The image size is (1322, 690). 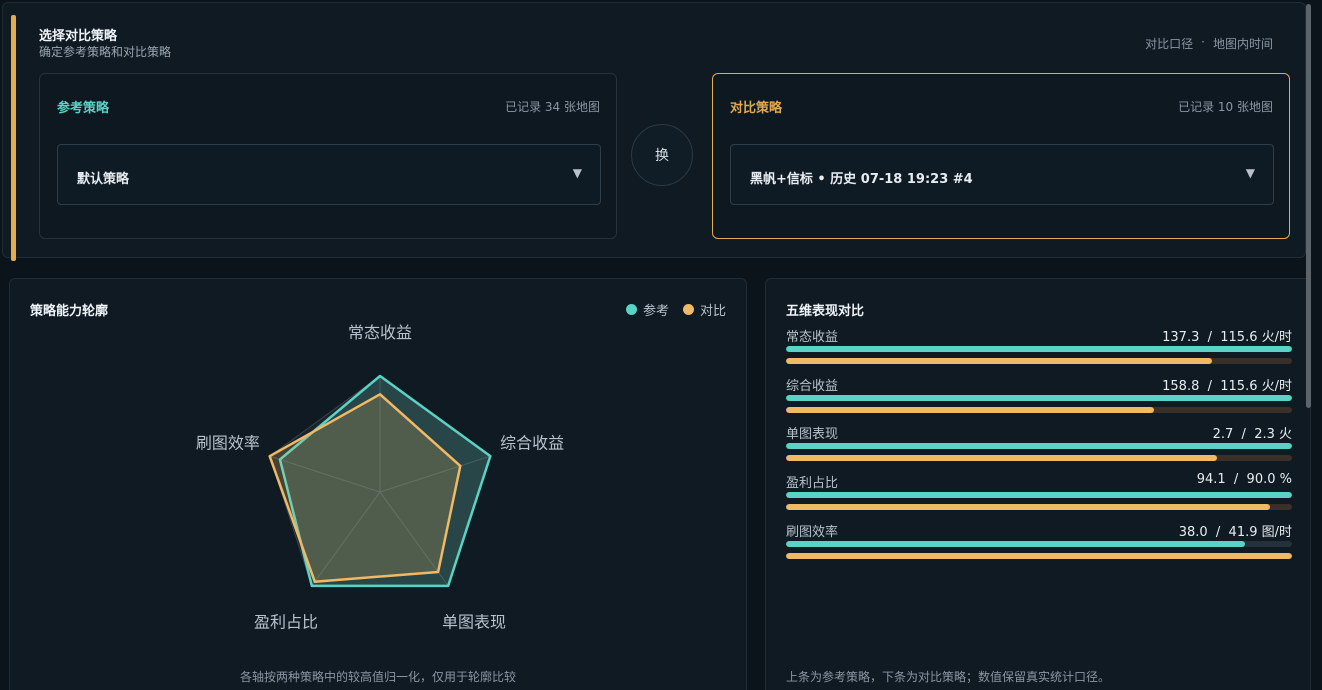 I want to click on radar-axis-label: 刷图效率, so click(x=228, y=443).